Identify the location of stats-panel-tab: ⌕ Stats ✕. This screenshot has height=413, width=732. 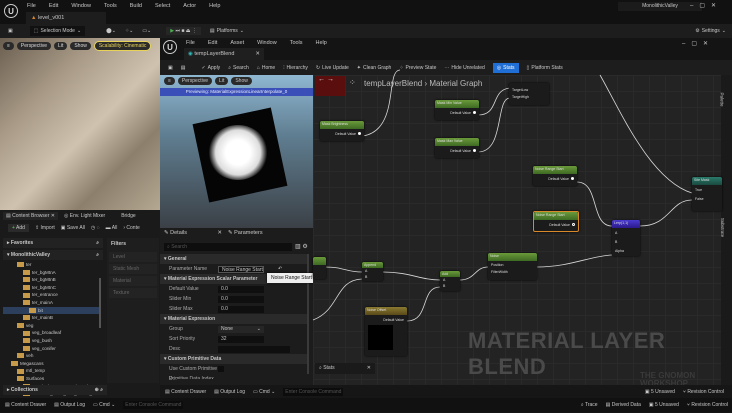
(345, 368).